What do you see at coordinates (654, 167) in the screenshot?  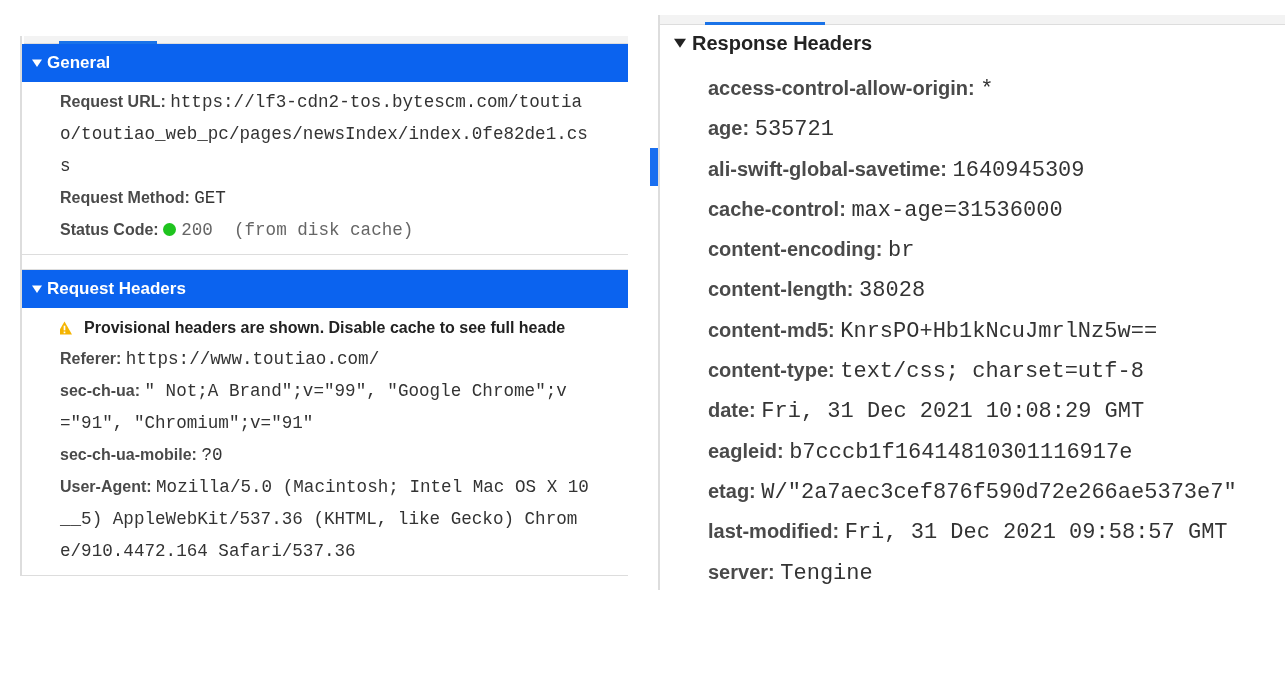 I see `selection-marker` at bounding box center [654, 167].